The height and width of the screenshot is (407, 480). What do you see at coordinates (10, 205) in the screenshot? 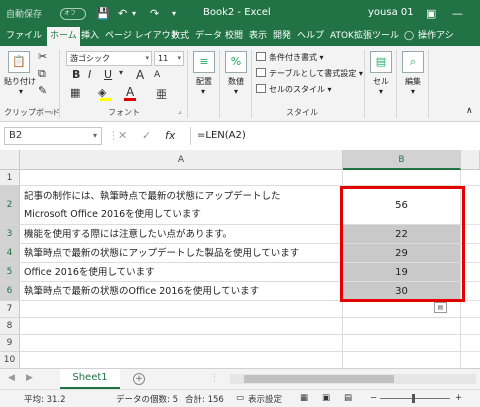
I see `row-header-2: 2` at bounding box center [10, 205].